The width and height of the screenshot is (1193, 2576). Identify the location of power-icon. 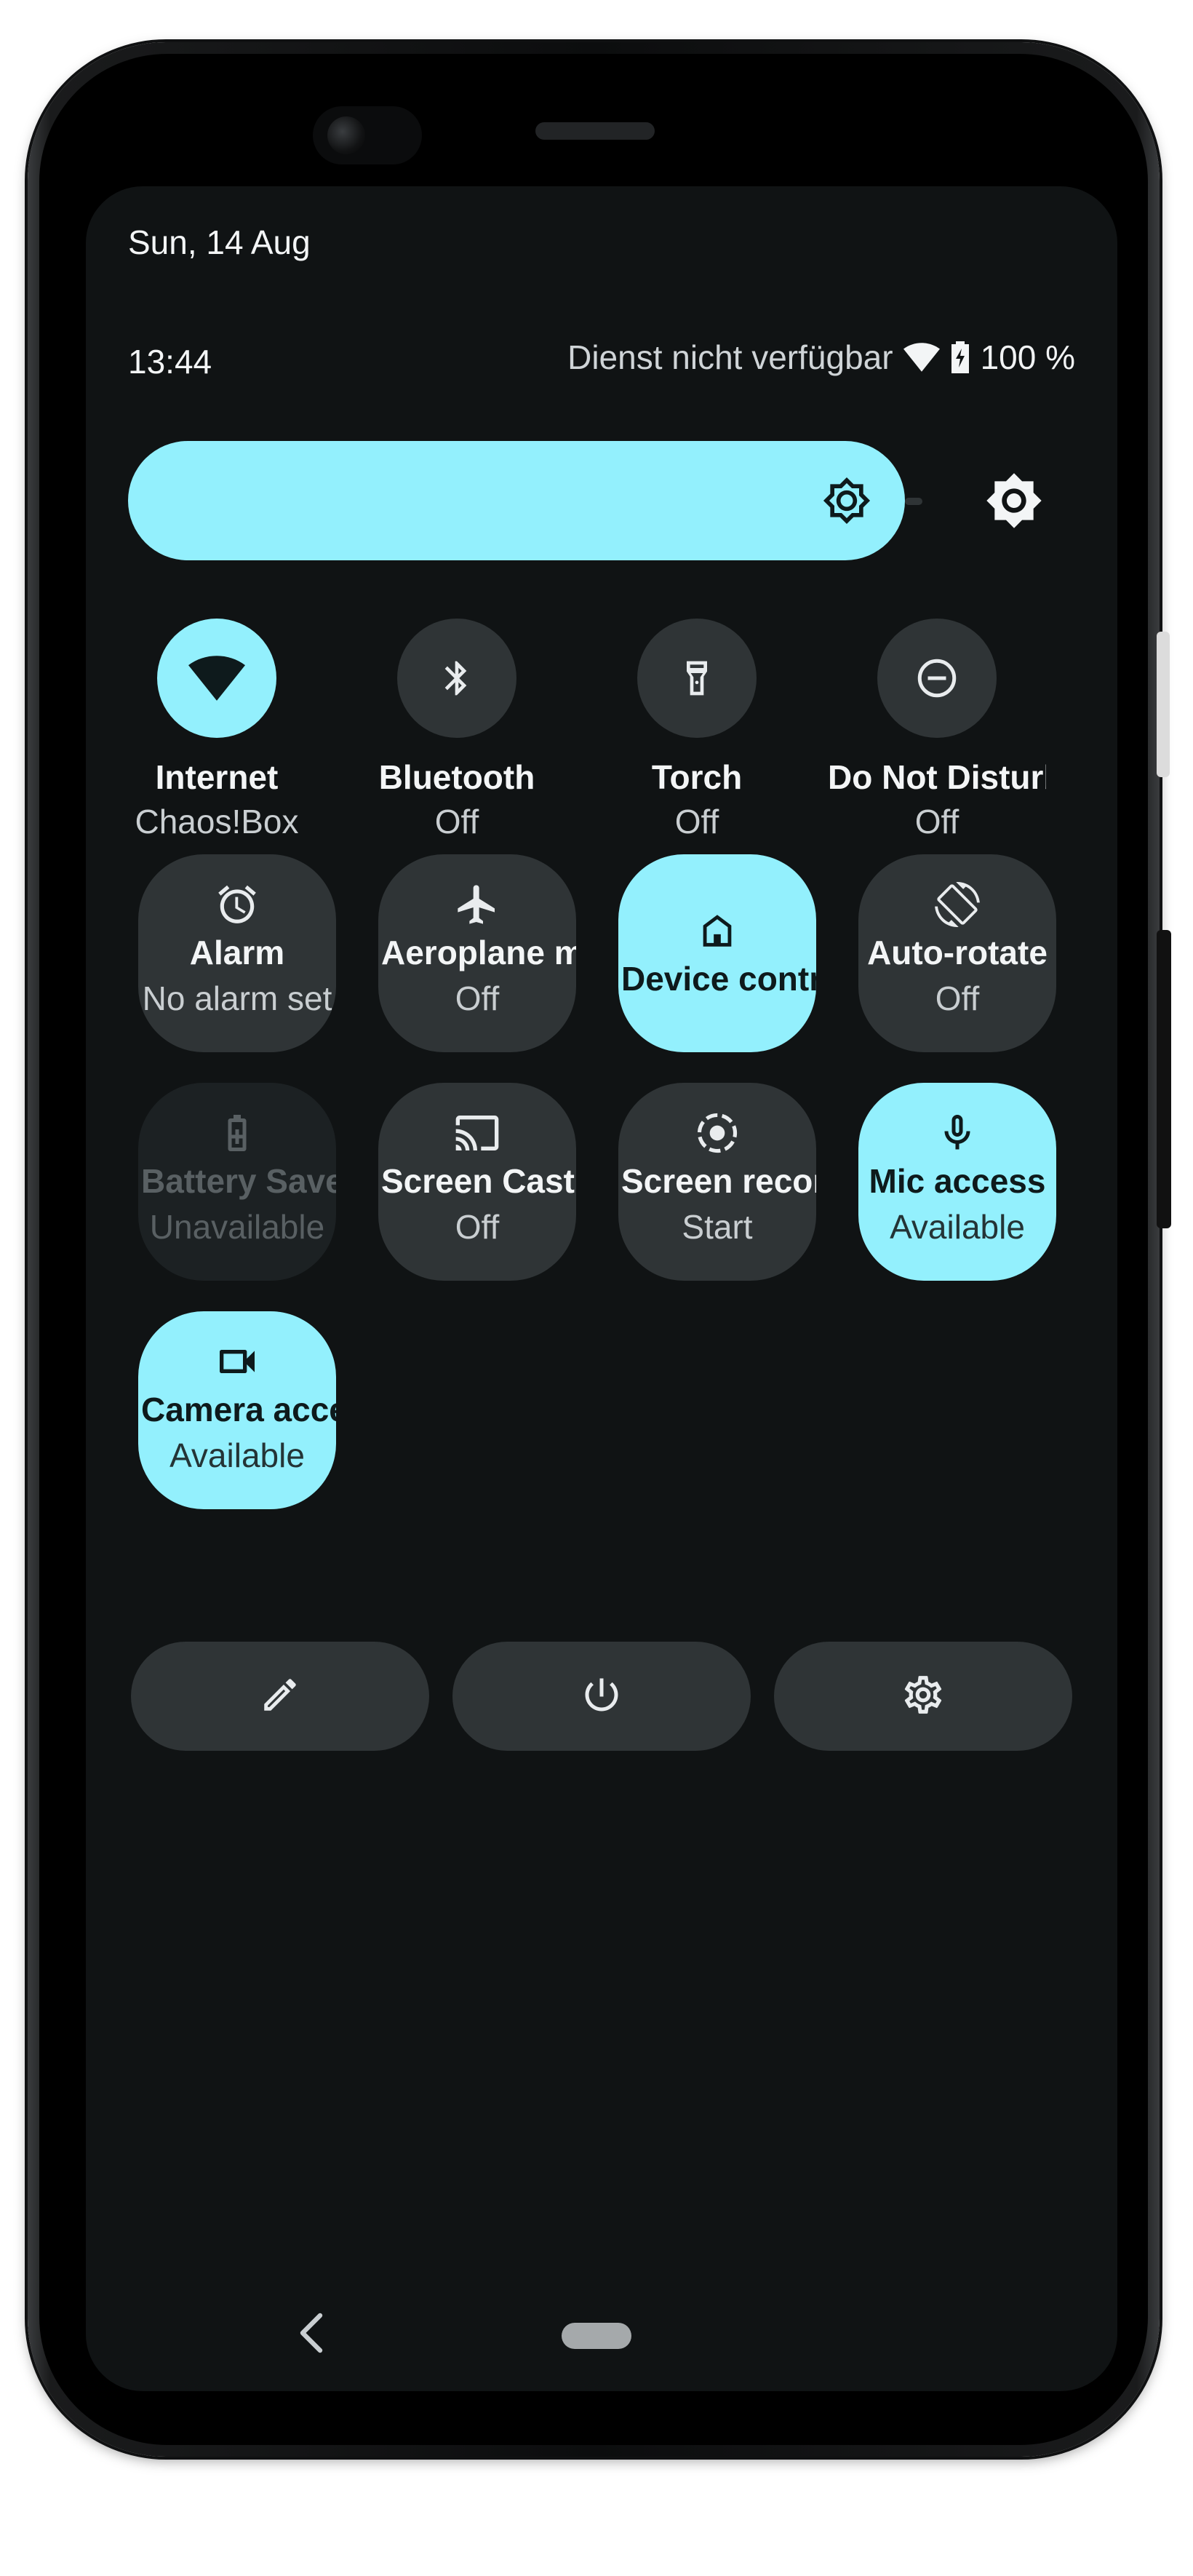
(601, 1696).